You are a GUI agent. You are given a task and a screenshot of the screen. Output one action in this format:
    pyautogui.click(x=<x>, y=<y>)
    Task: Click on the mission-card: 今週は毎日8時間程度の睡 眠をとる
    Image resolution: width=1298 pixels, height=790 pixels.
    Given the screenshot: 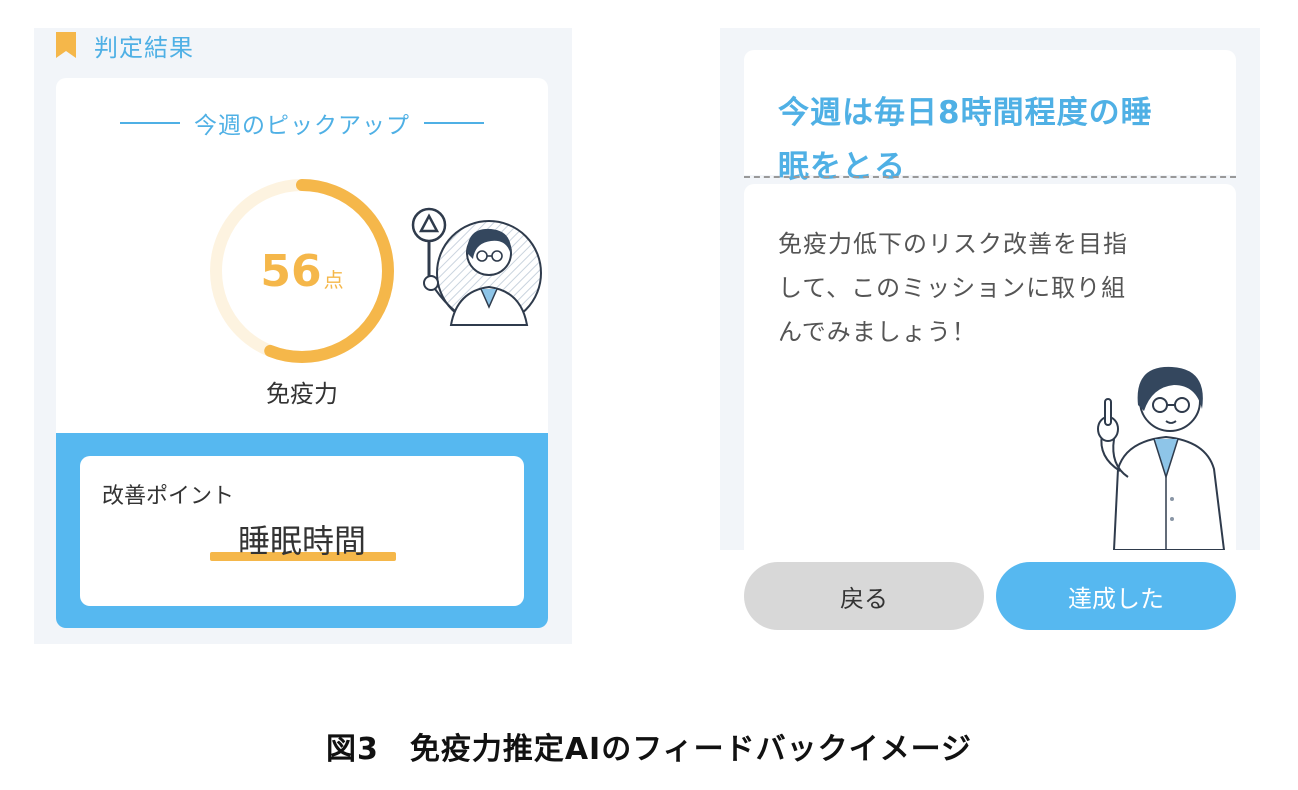 What is the action you would take?
    pyautogui.click(x=990, y=117)
    